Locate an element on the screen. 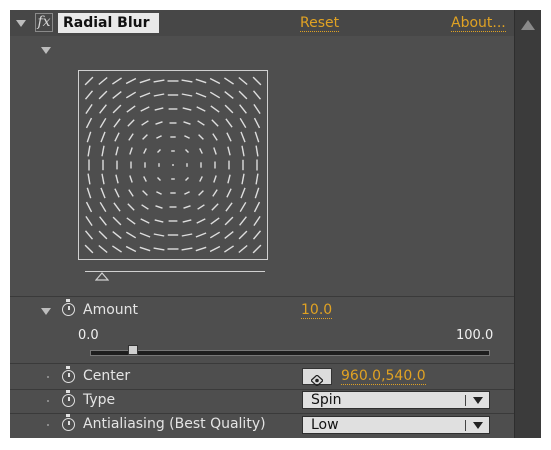  amount-max-label: 100.0 is located at coordinates (475, 335).